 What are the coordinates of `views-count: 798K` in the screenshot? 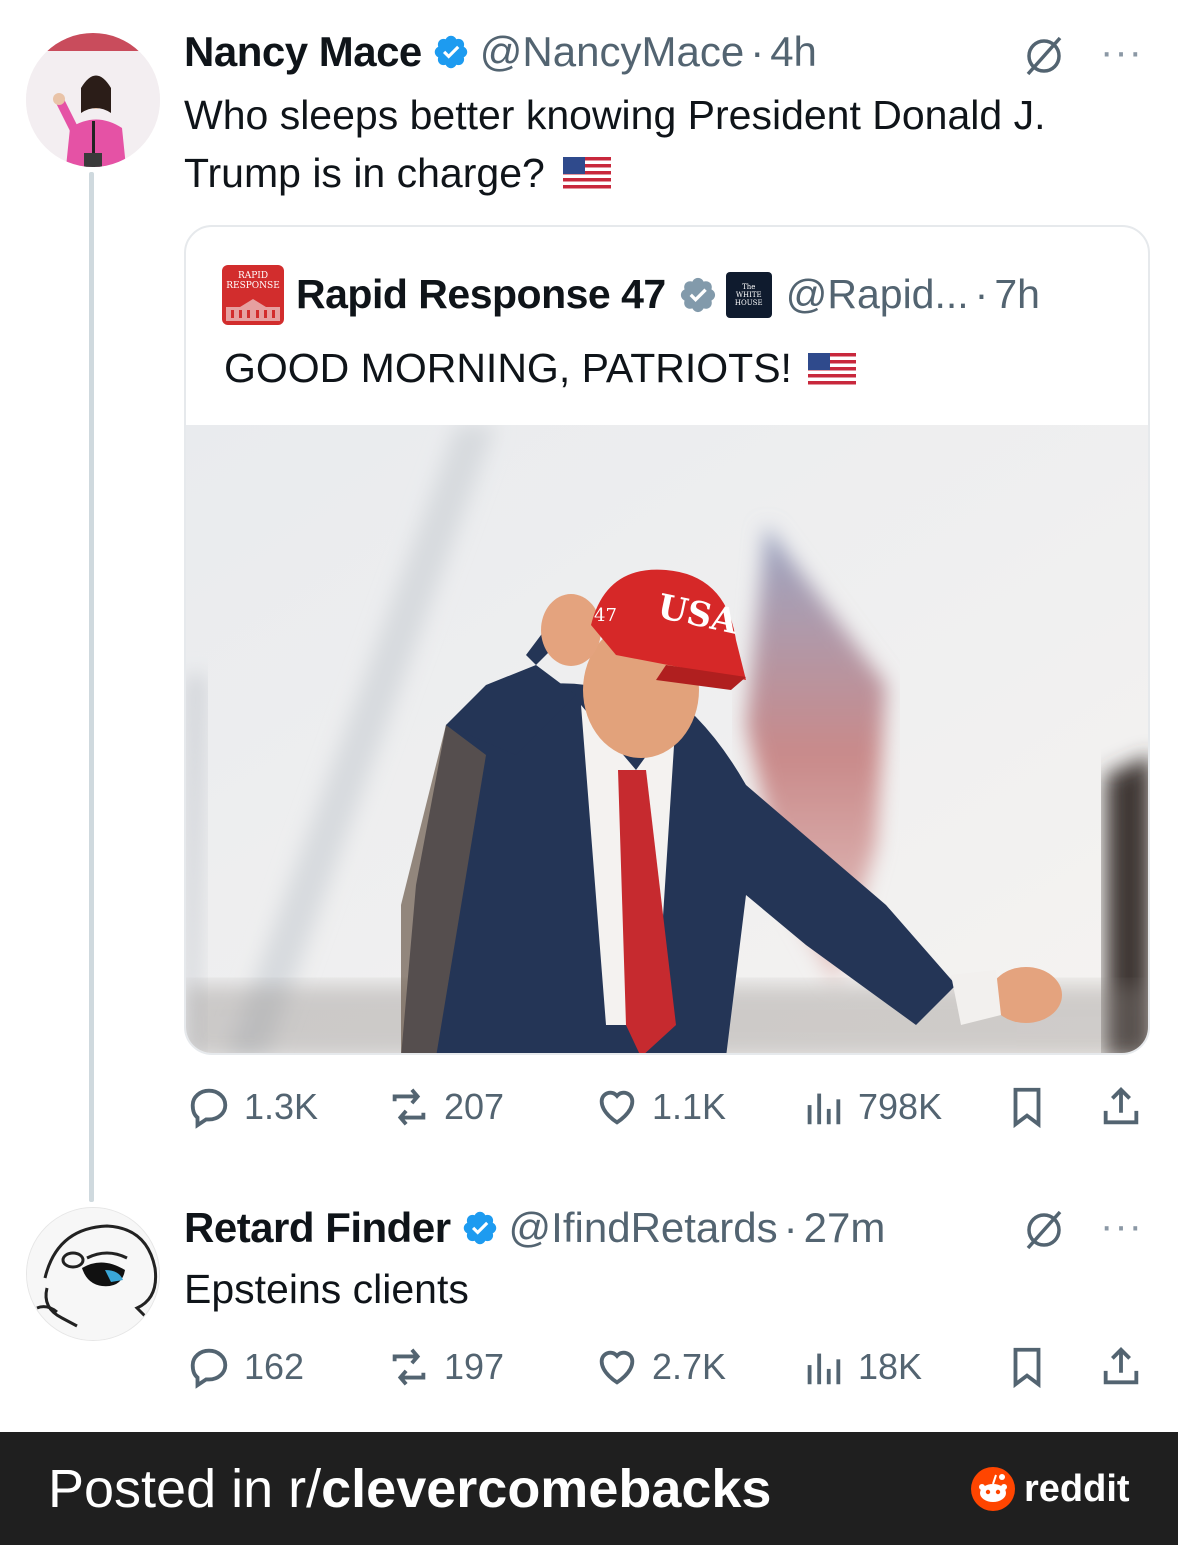 It's located at (900, 1106).